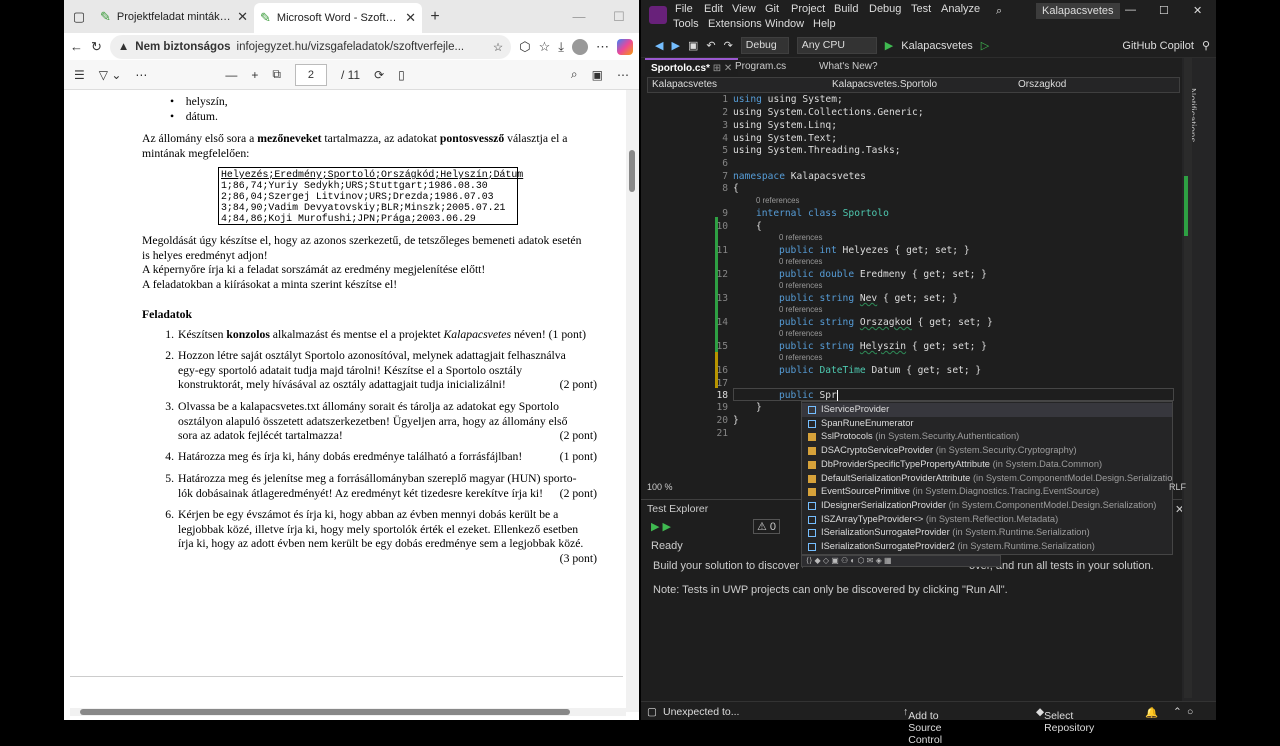 This screenshot has height=746, width=1280. I want to click on save-icon: ▣, so click(597, 75).